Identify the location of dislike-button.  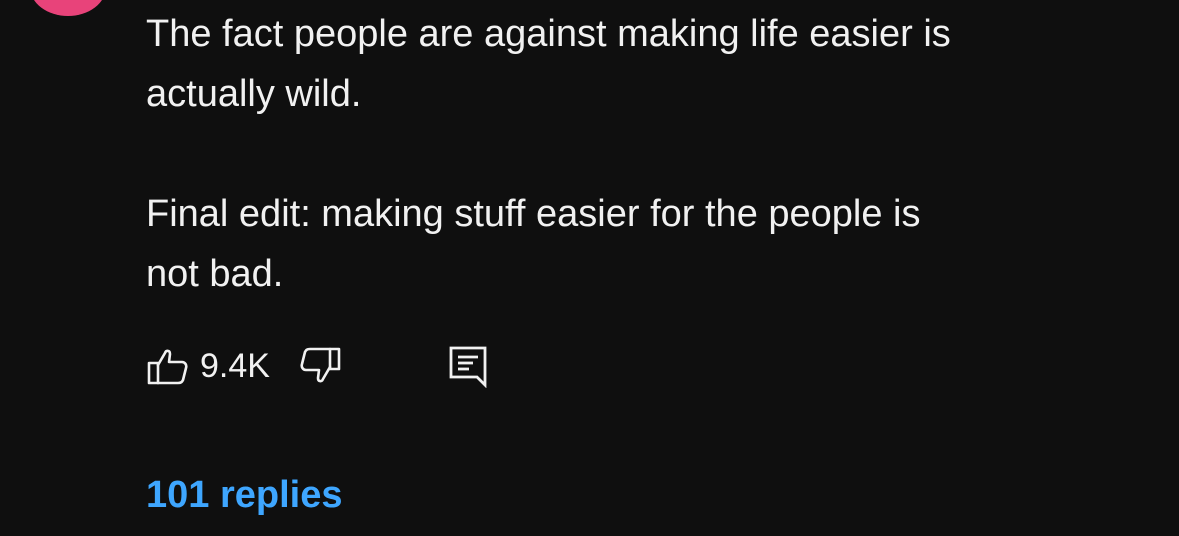
(320, 366).